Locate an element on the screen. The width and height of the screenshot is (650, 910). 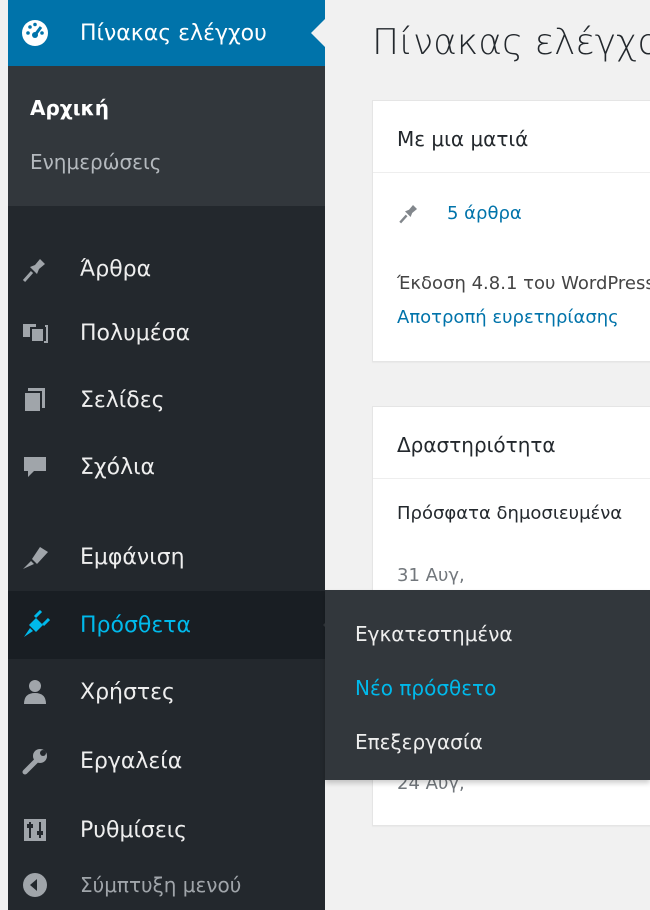
collapse-menu-label: Σύμπτυξη μενού is located at coordinates (161, 885).